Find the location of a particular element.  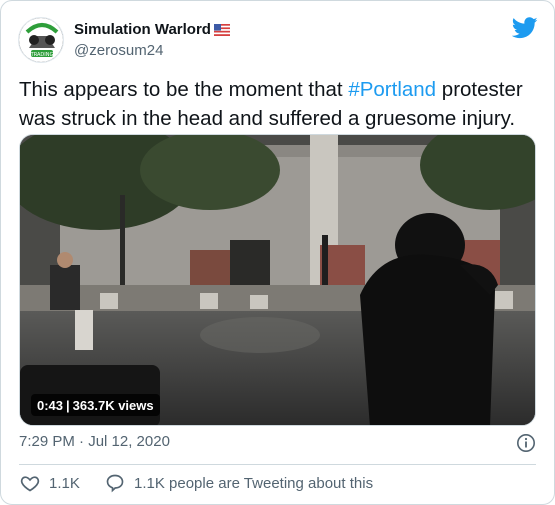

twitter-bird-icon is located at coordinates (525, 28).